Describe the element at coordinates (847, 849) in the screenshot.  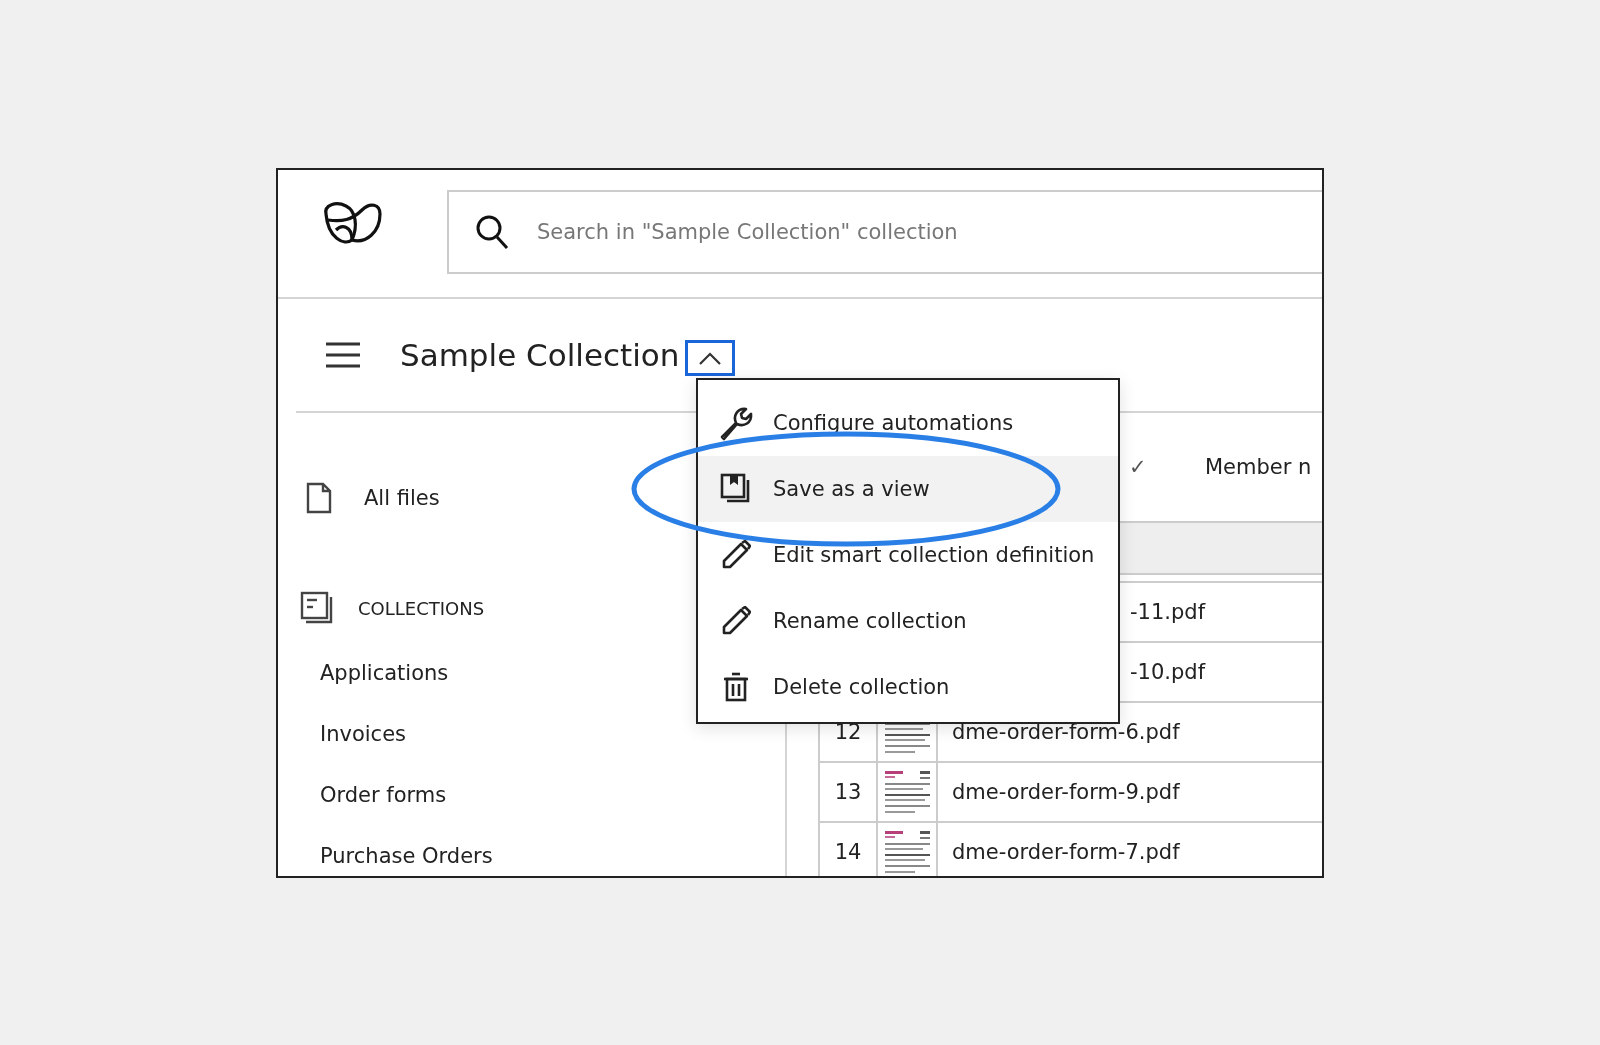
I see `row-number: 14` at that location.